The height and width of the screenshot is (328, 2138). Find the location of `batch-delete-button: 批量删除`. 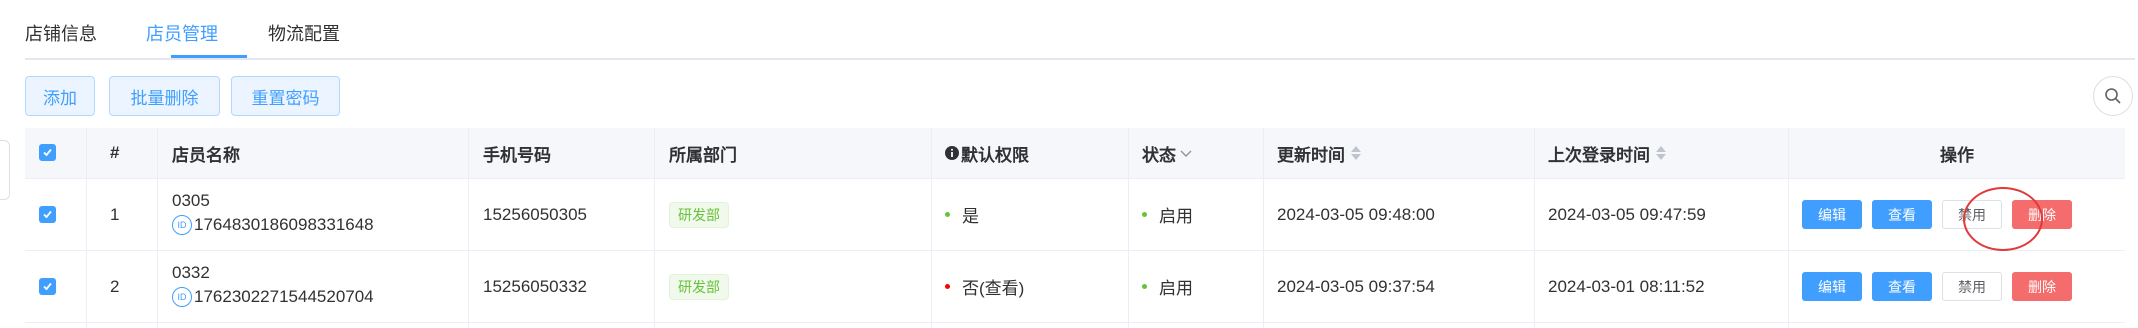

batch-delete-button: 批量删除 is located at coordinates (164, 96).